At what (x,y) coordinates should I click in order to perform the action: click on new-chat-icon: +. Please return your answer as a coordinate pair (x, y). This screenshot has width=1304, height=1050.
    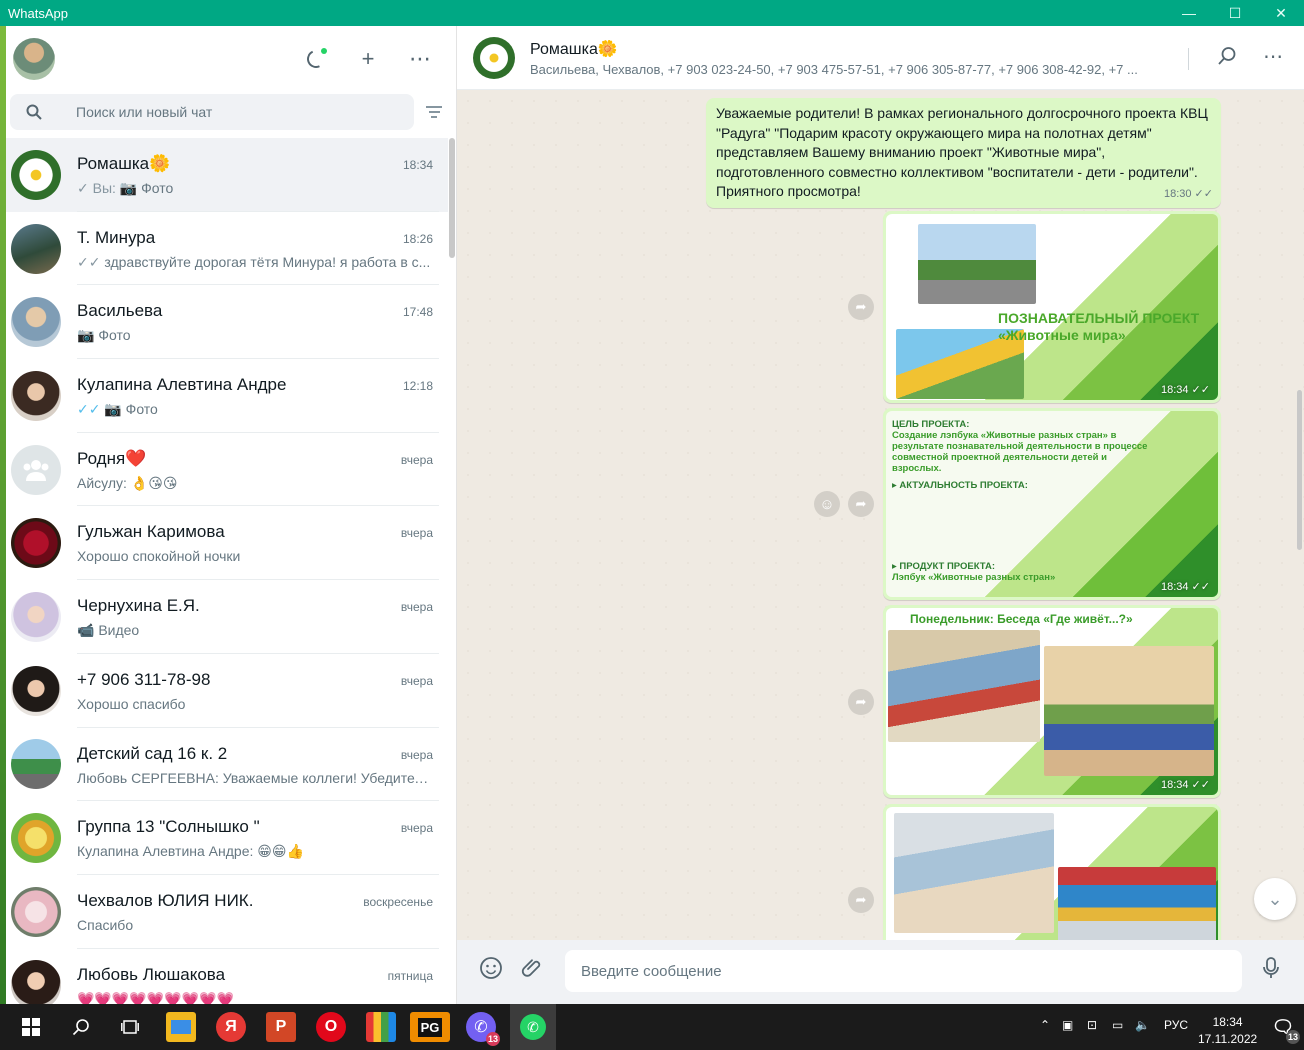
    Looking at the image, I should click on (368, 59).